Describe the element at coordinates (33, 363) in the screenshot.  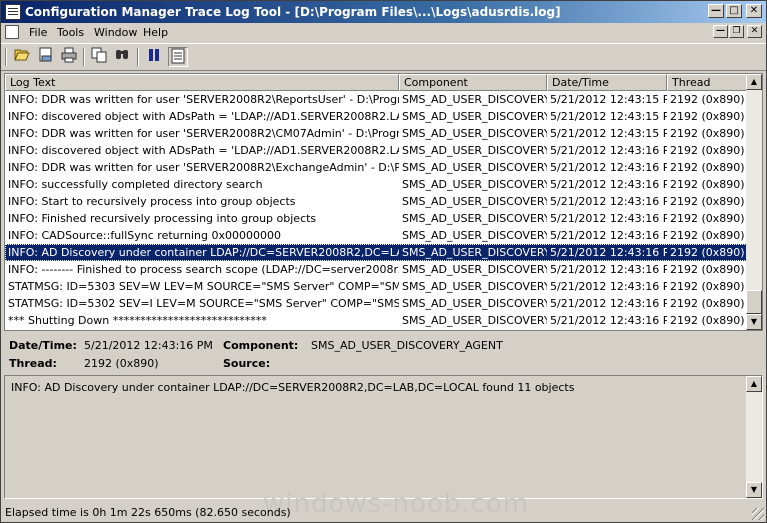
I see `thread-label: Thread:` at that location.